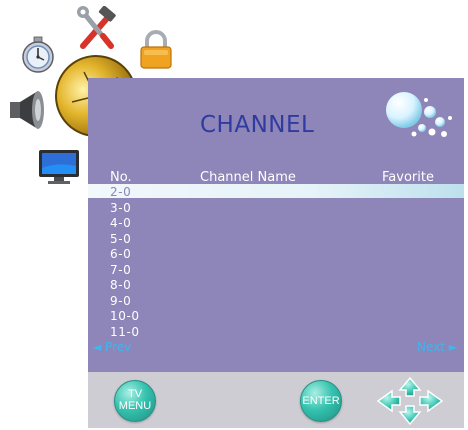 This screenshot has height=430, width=468. I want to click on tv-menu-button: TV MENU, so click(135, 401).